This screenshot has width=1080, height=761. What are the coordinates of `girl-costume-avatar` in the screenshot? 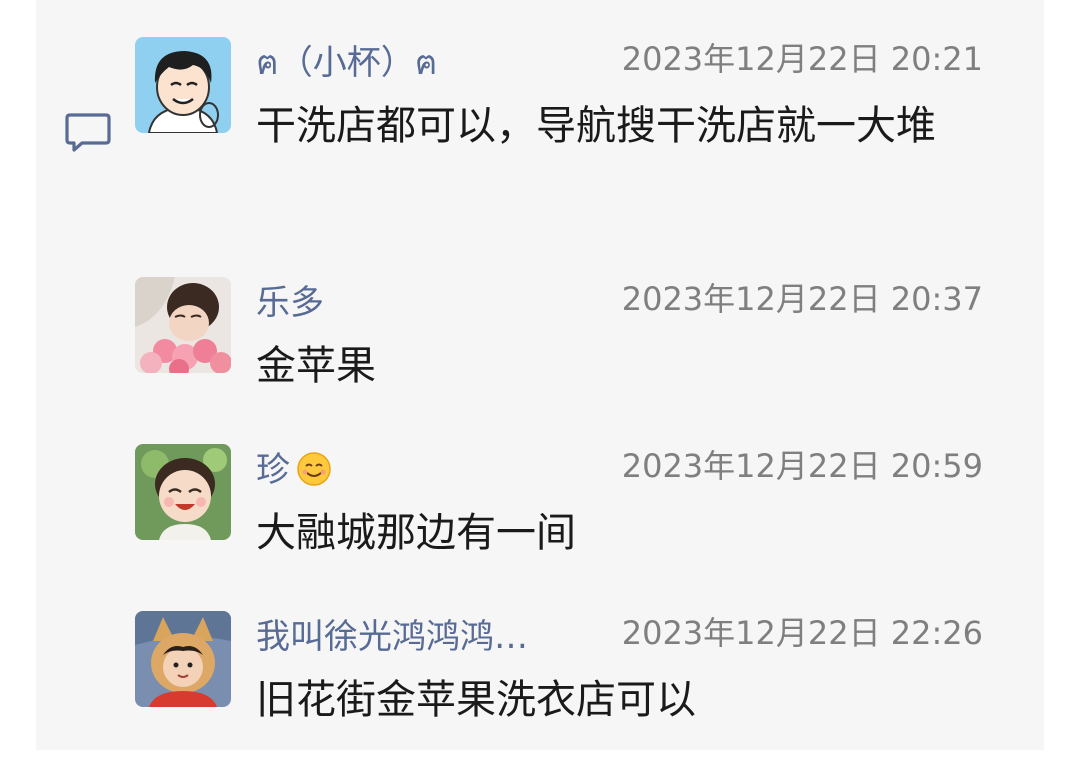 It's located at (183, 659).